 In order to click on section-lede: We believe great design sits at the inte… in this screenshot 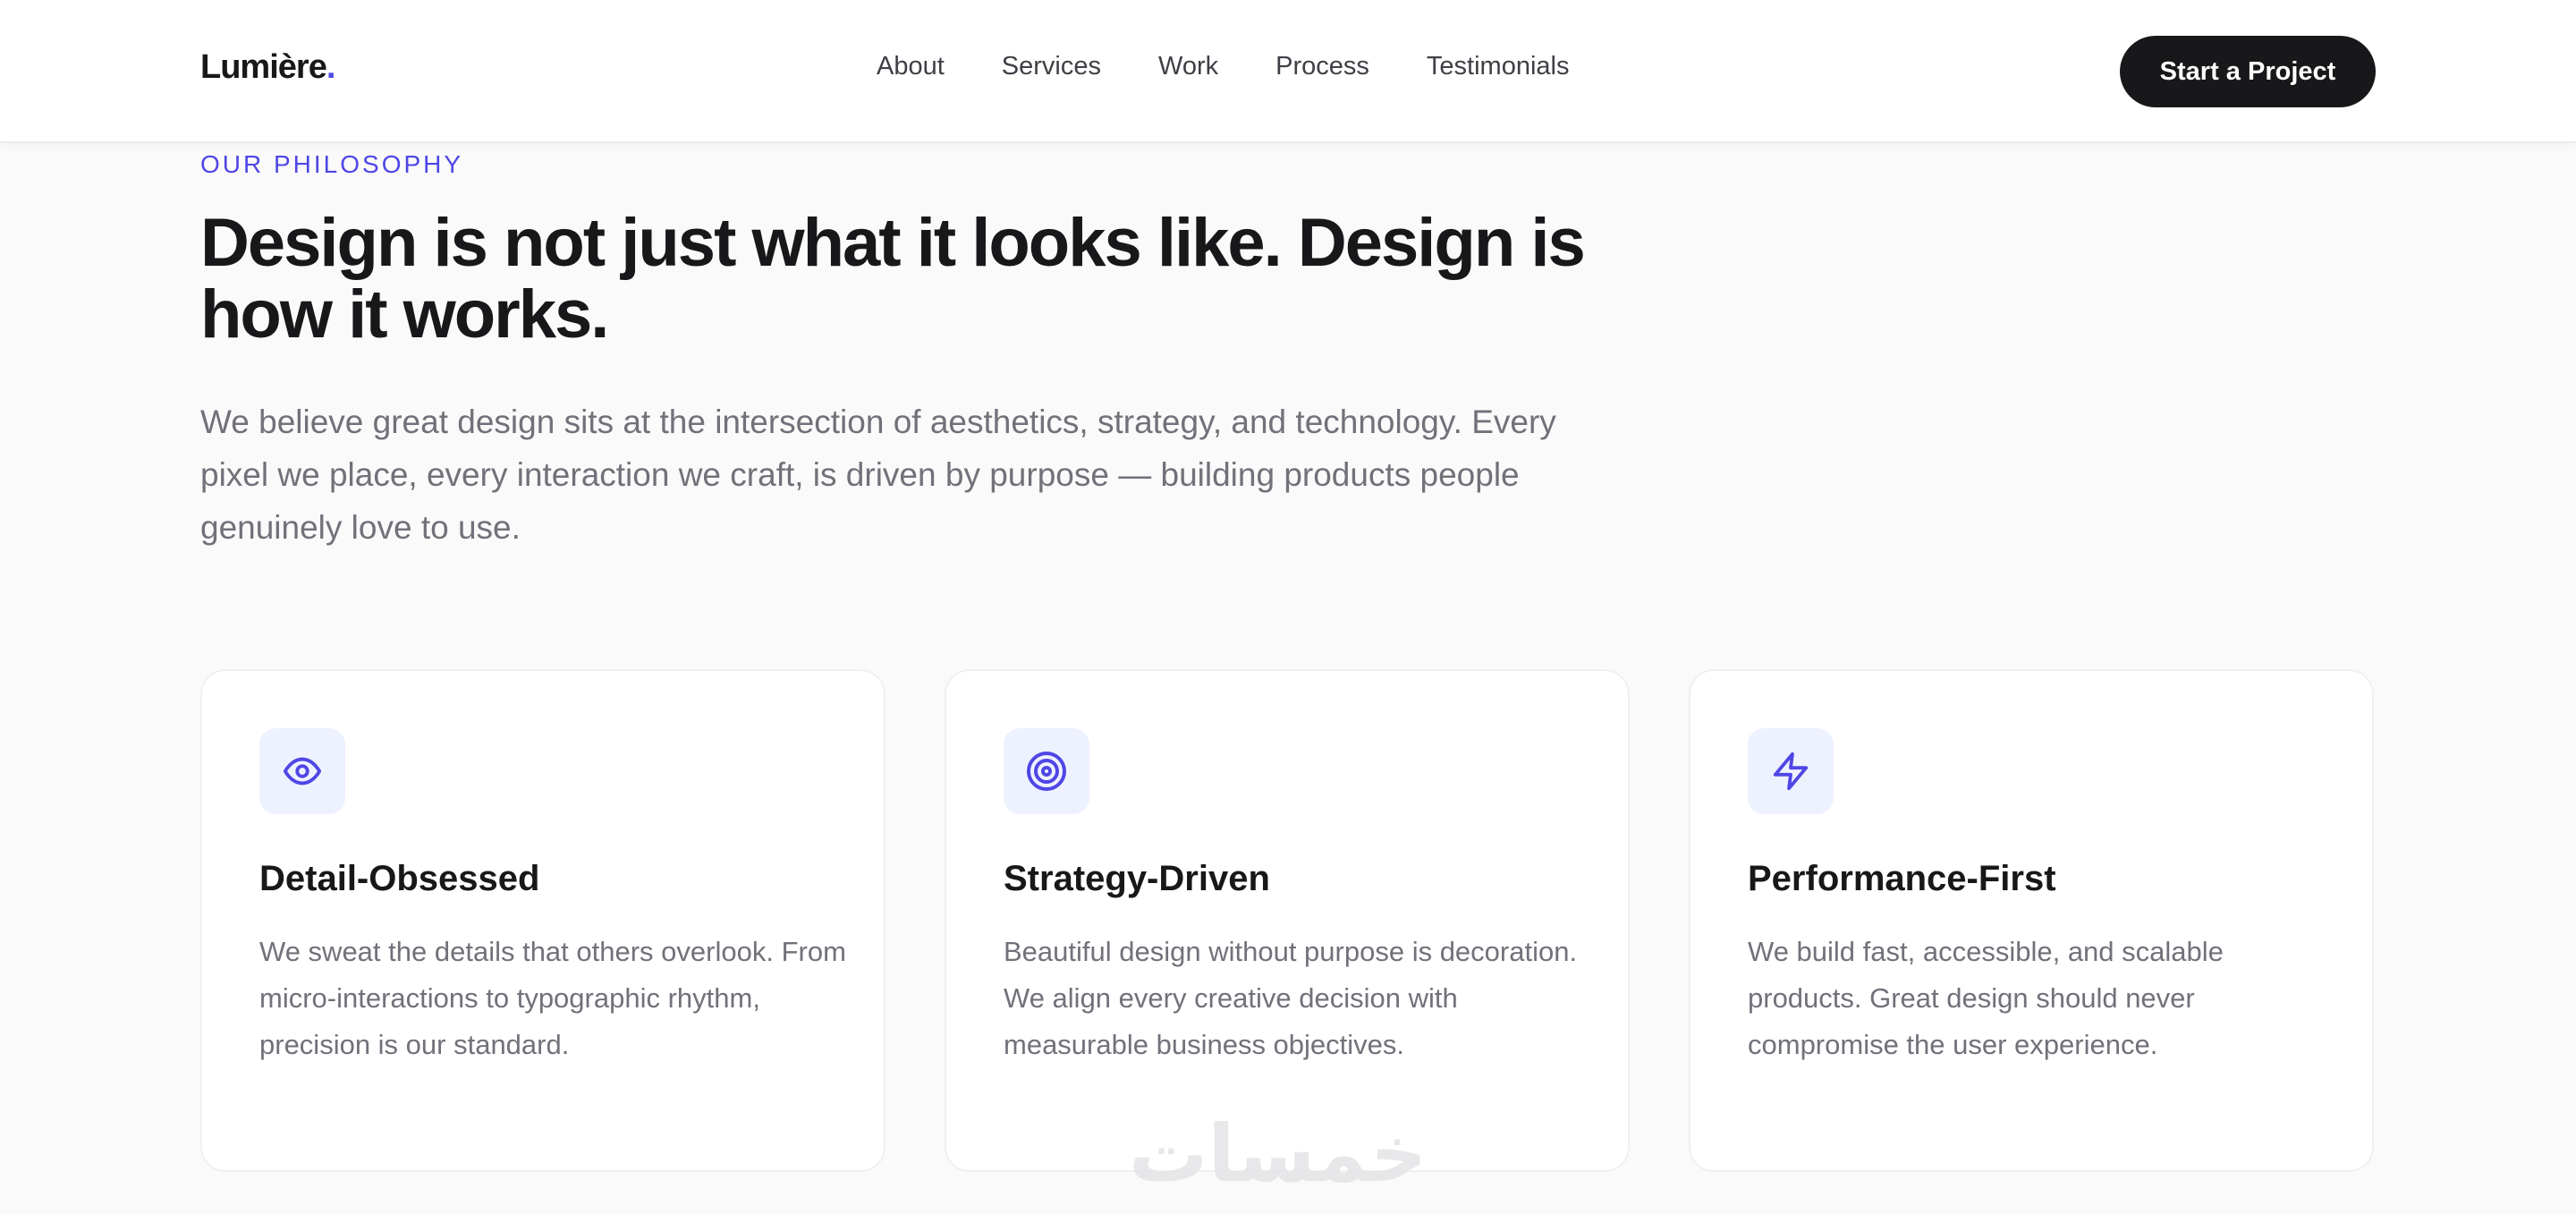, I will do `click(878, 475)`.